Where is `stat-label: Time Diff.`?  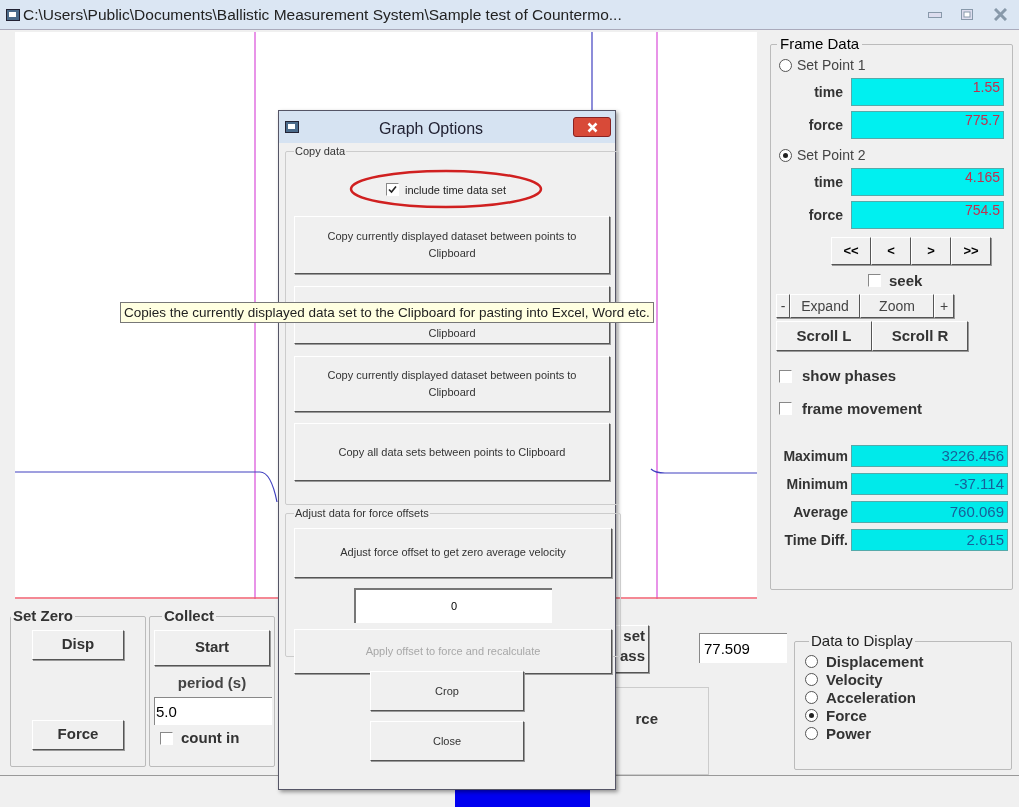
stat-label: Time Diff. is located at coordinates (816, 540).